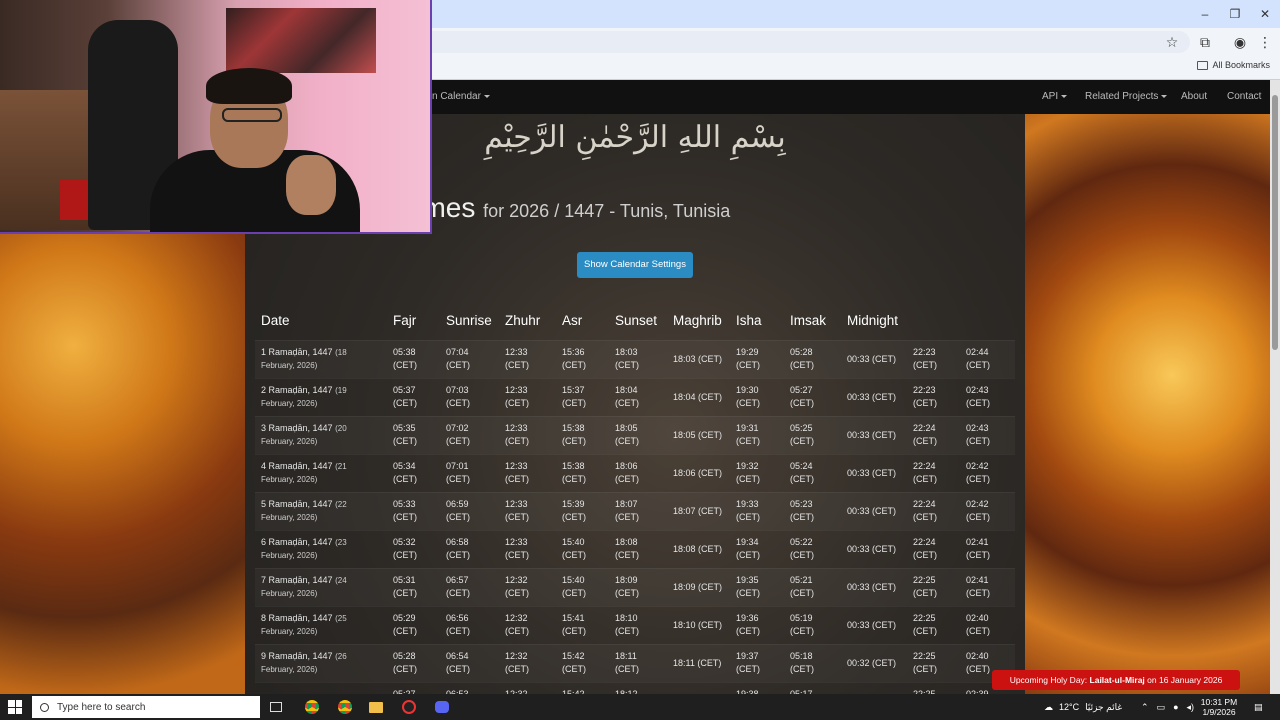 The height and width of the screenshot is (720, 1280). What do you see at coordinates (523, 321) in the screenshot?
I see `column-header: Zhuhr` at bounding box center [523, 321].